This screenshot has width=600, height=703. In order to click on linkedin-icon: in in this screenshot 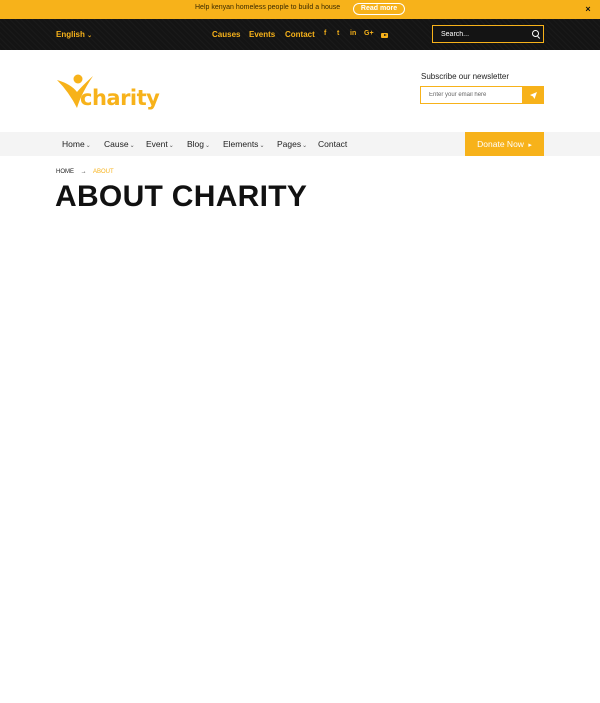, I will do `click(353, 33)`.